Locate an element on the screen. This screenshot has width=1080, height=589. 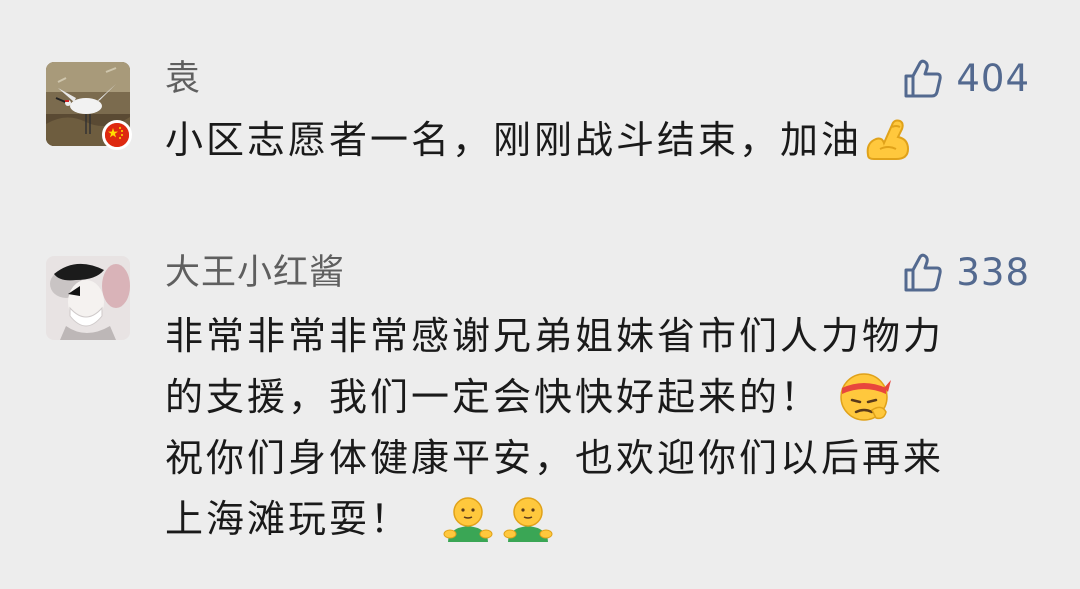
comment-line-with-emoji: 上海滩玩耍！ is located at coordinates (605, 519).